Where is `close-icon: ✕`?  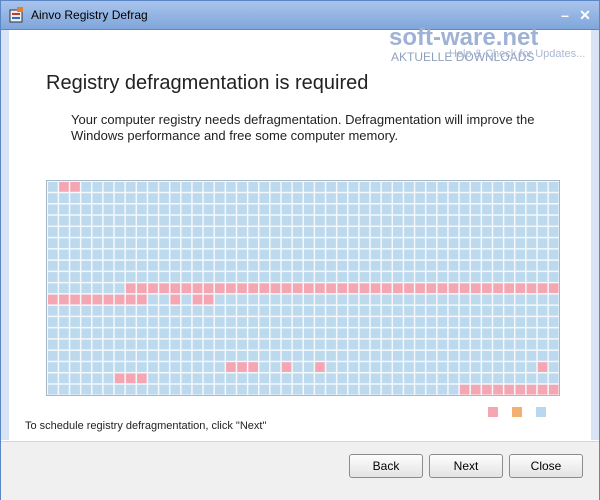 close-icon: ✕ is located at coordinates (585, 15).